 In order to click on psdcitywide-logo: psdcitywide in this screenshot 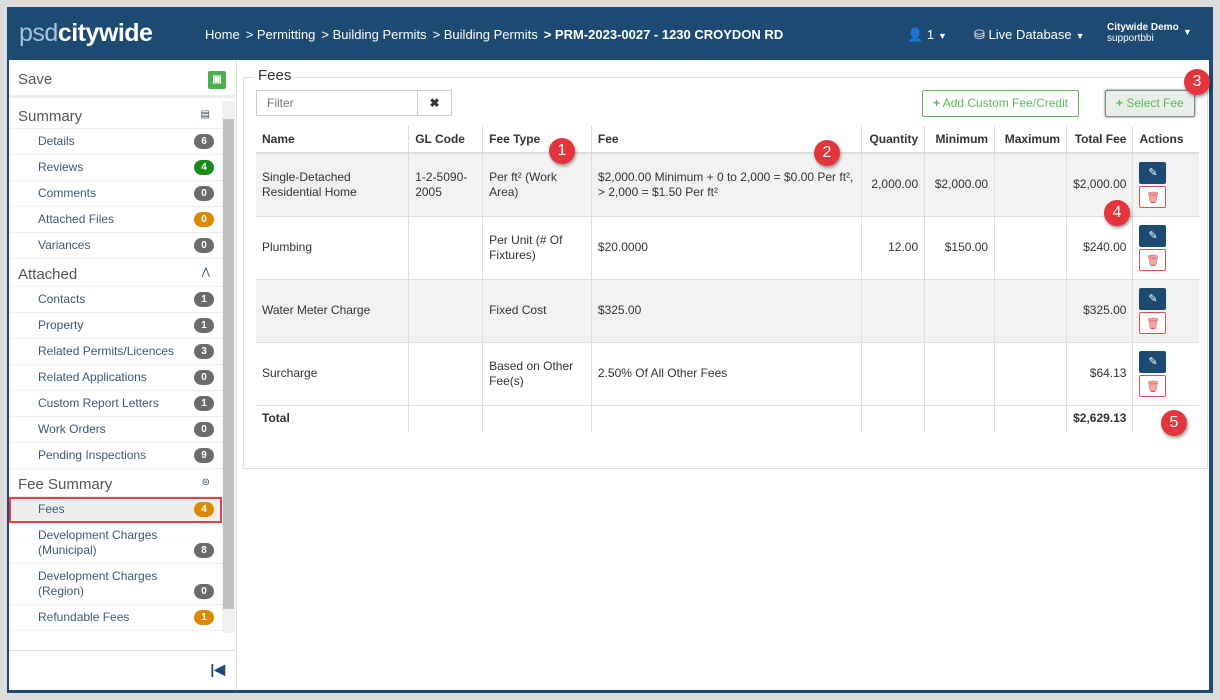, I will do `click(86, 33)`.